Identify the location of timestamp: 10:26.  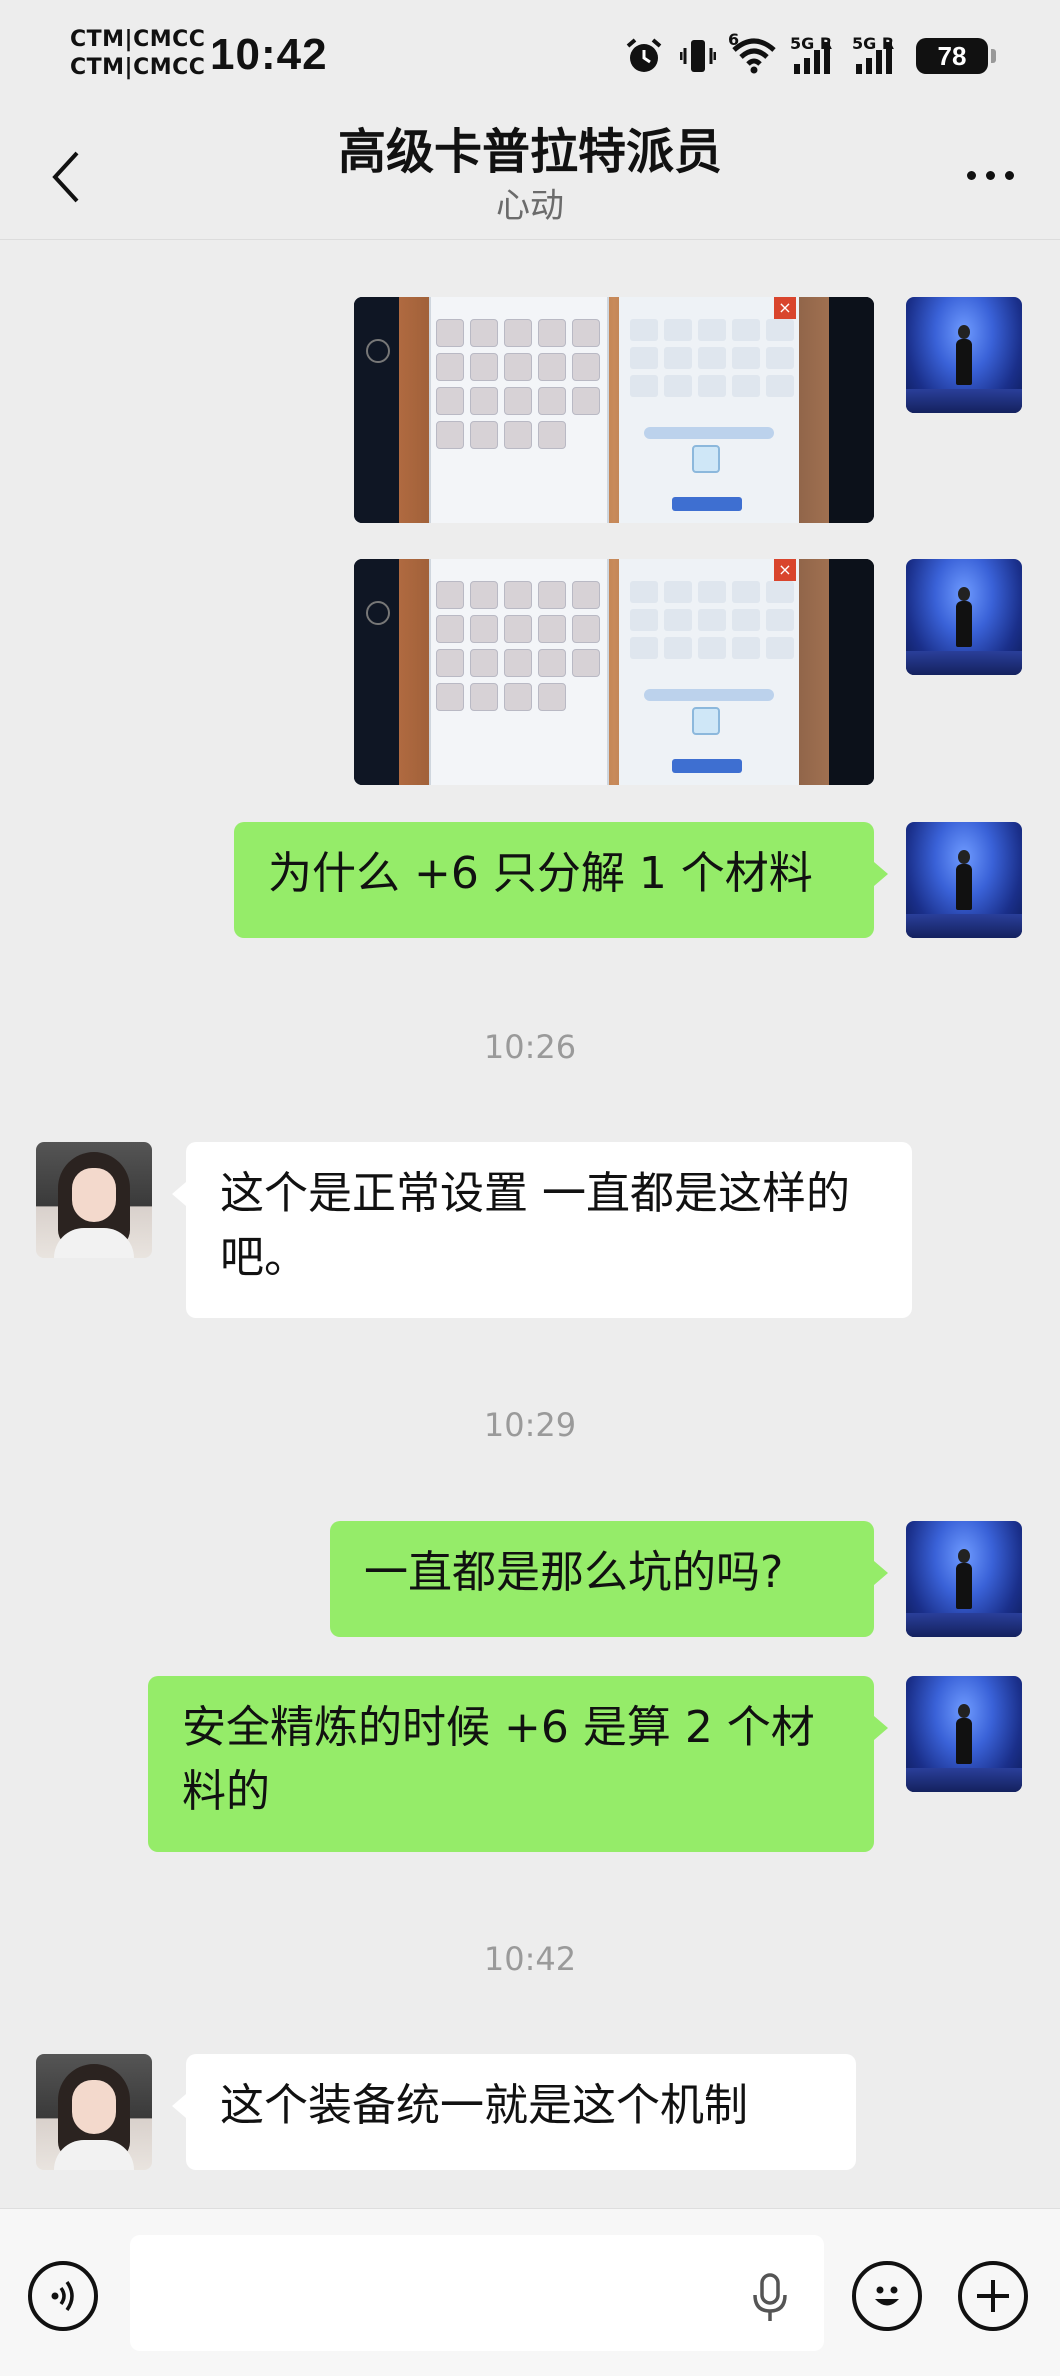
(530, 1047).